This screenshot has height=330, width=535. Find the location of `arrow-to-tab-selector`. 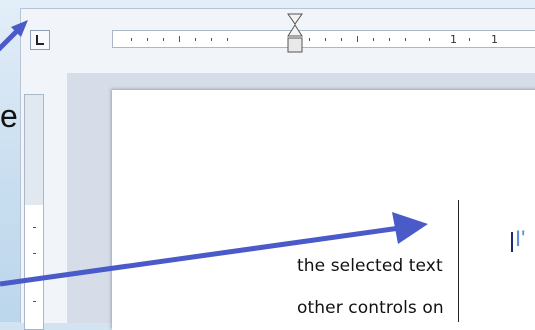

arrow-to-tab-selector is located at coordinates (14, 36).